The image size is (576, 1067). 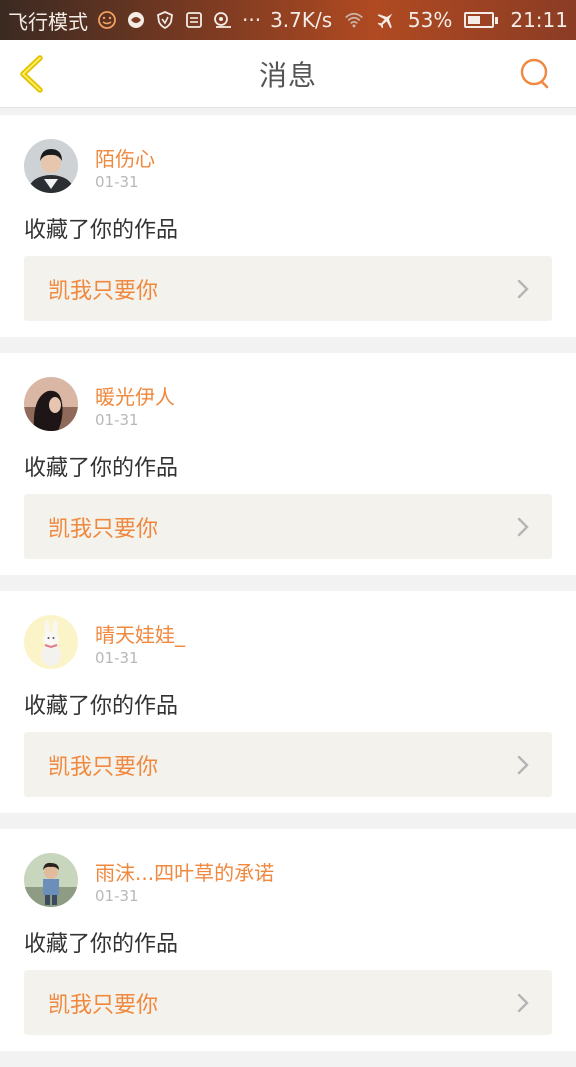 I want to click on user-name: 暖光伊人, so click(x=135, y=395).